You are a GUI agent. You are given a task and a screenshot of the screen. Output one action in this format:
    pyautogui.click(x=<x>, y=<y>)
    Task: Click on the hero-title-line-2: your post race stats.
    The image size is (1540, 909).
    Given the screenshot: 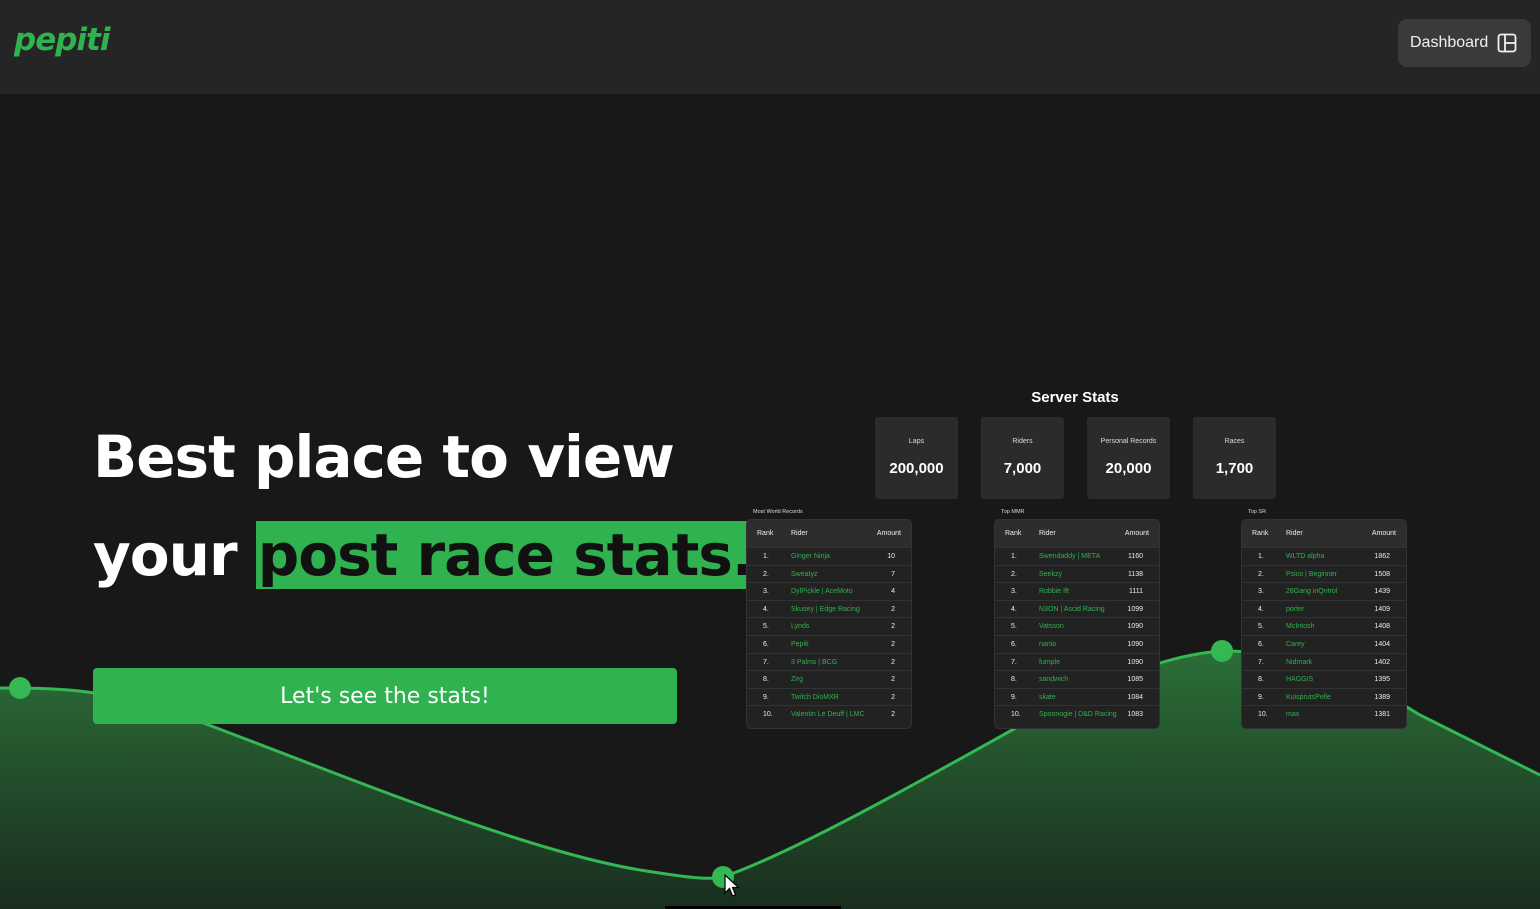 What is the action you would take?
    pyautogui.click(x=424, y=555)
    